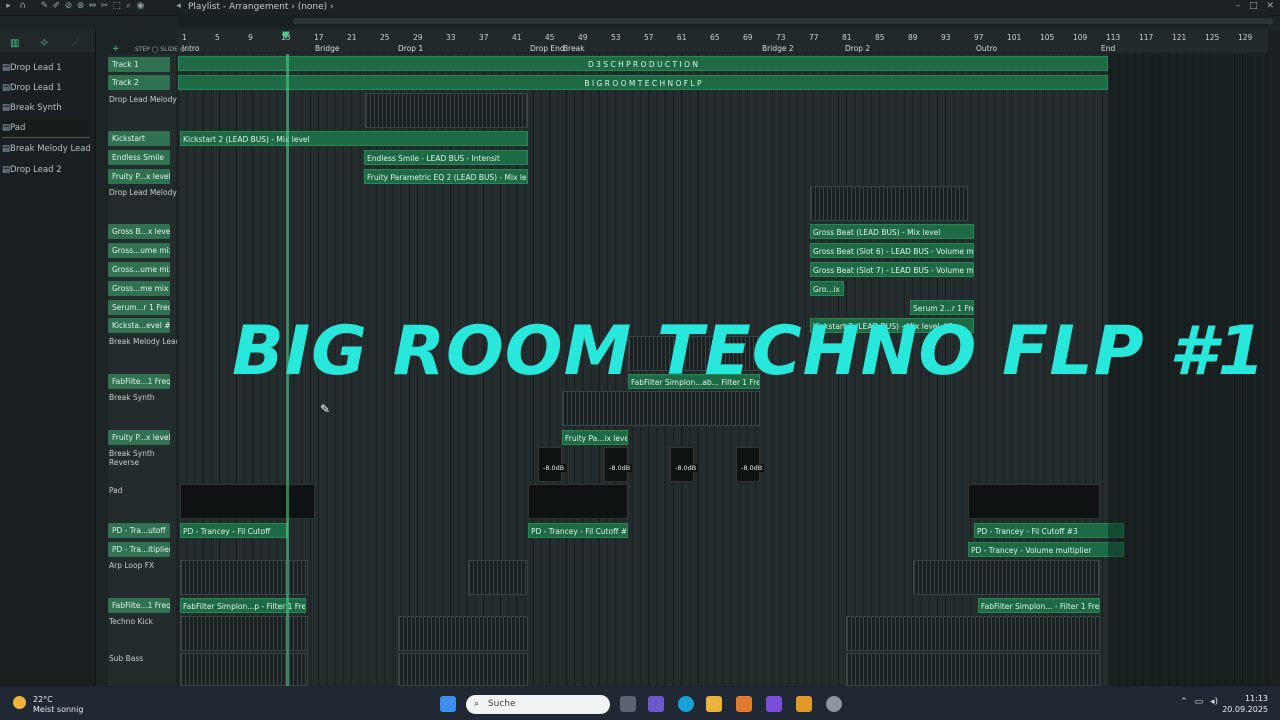 Image resolution: width=1280 pixels, height=720 pixels. I want to click on slip-icon: ⇔, so click(92, 6).